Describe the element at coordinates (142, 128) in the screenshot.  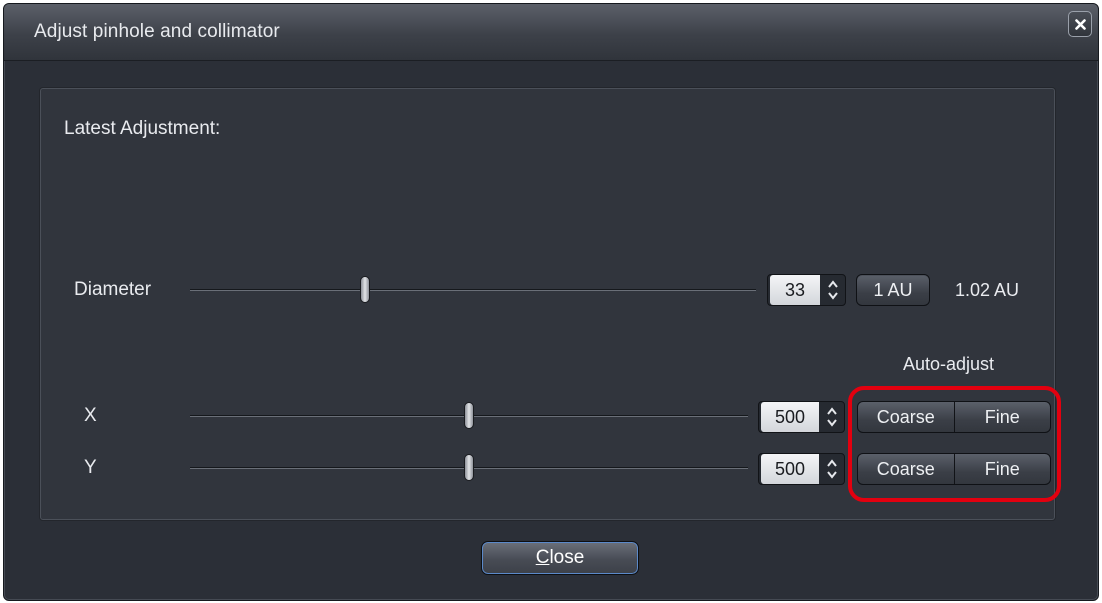
I see `latest-adjustment-heading: Latest Adjustment:` at that location.